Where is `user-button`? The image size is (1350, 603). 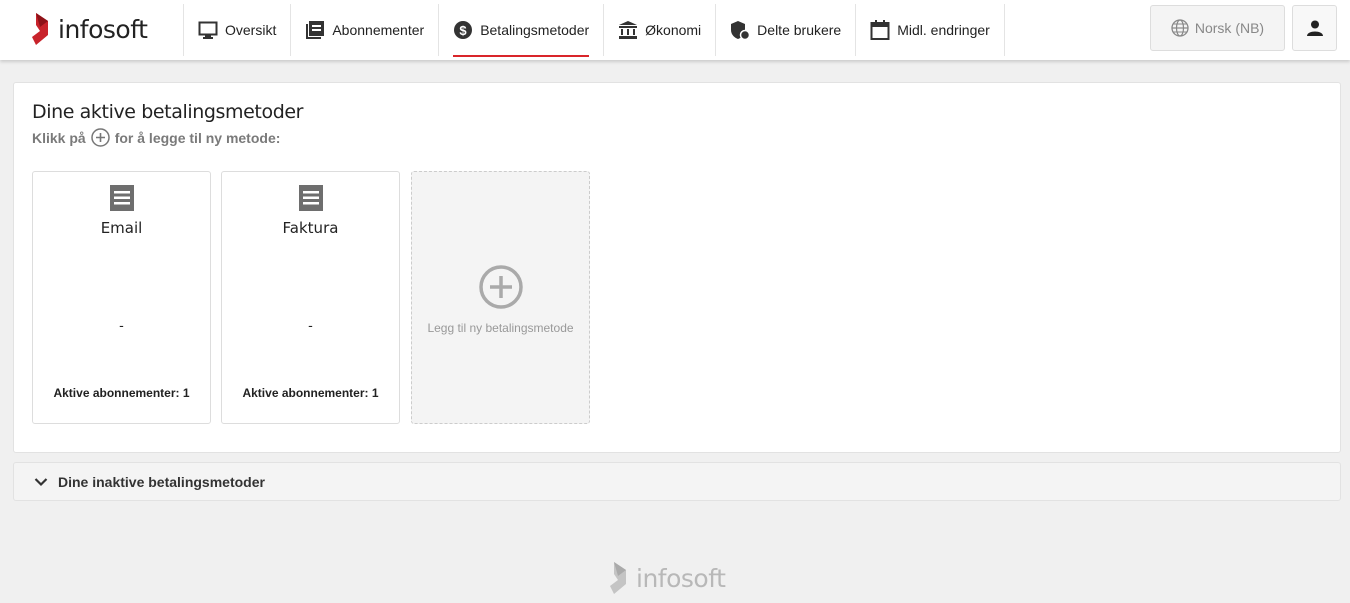
user-button is located at coordinates (1314, 28).